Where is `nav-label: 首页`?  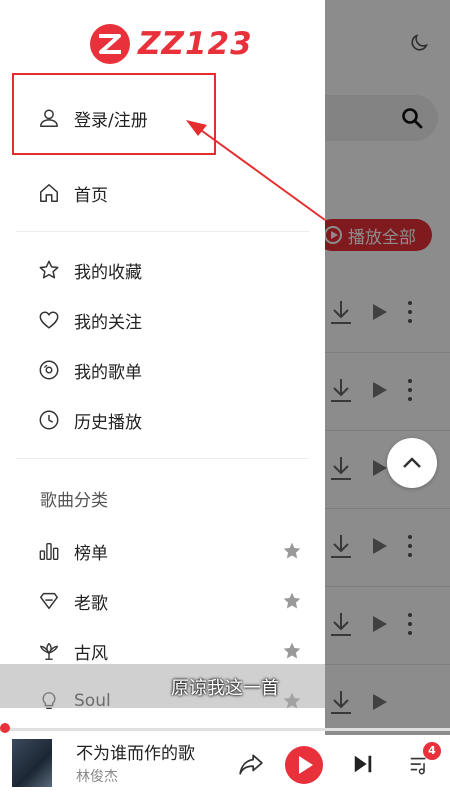
nav-label: 首页 is located at coordinates (91, 195).